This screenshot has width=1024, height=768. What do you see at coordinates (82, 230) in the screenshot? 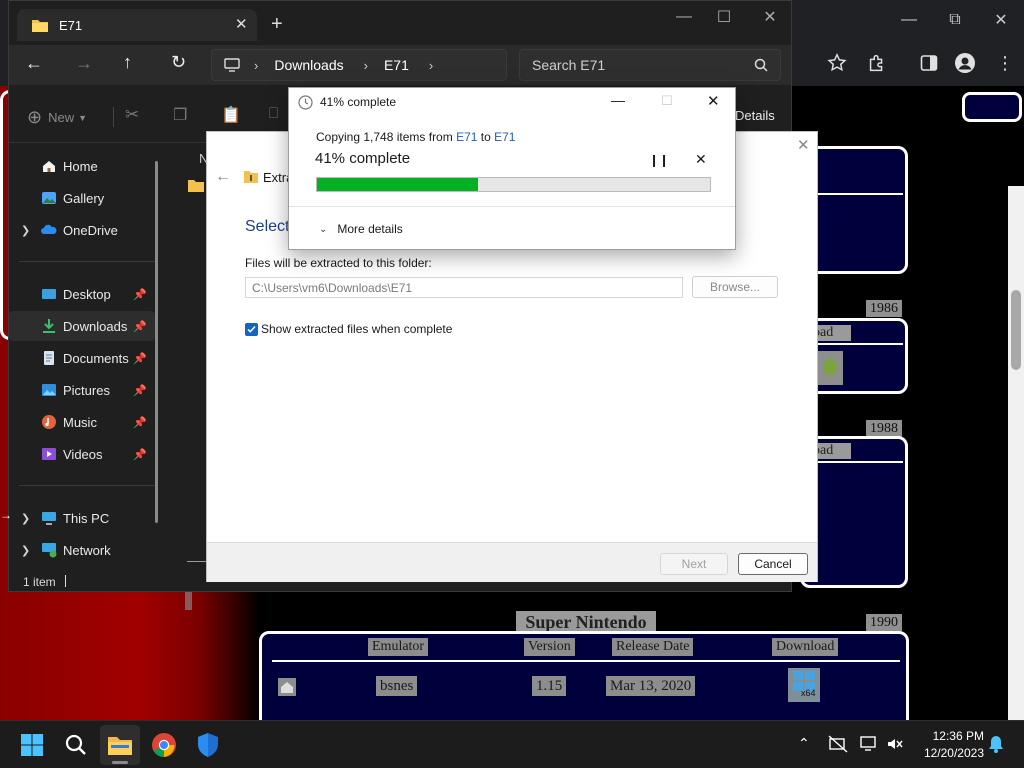
I see `sidebar-item-onedrive: ❯ OneDrive` at bounding box center [82, 230].